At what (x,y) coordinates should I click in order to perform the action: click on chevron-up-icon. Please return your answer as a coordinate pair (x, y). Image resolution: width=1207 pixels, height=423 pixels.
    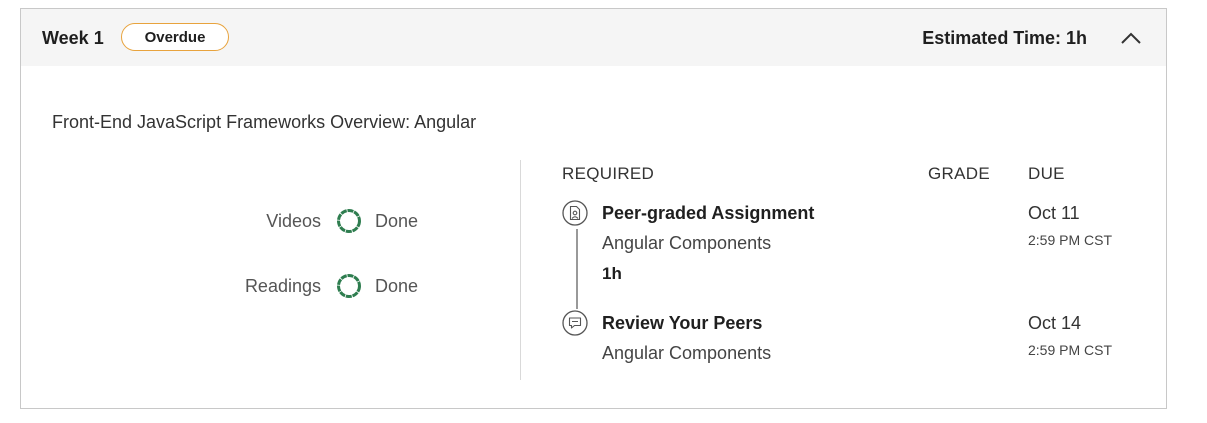
    Looking at the image, I should click on (1131, 38).